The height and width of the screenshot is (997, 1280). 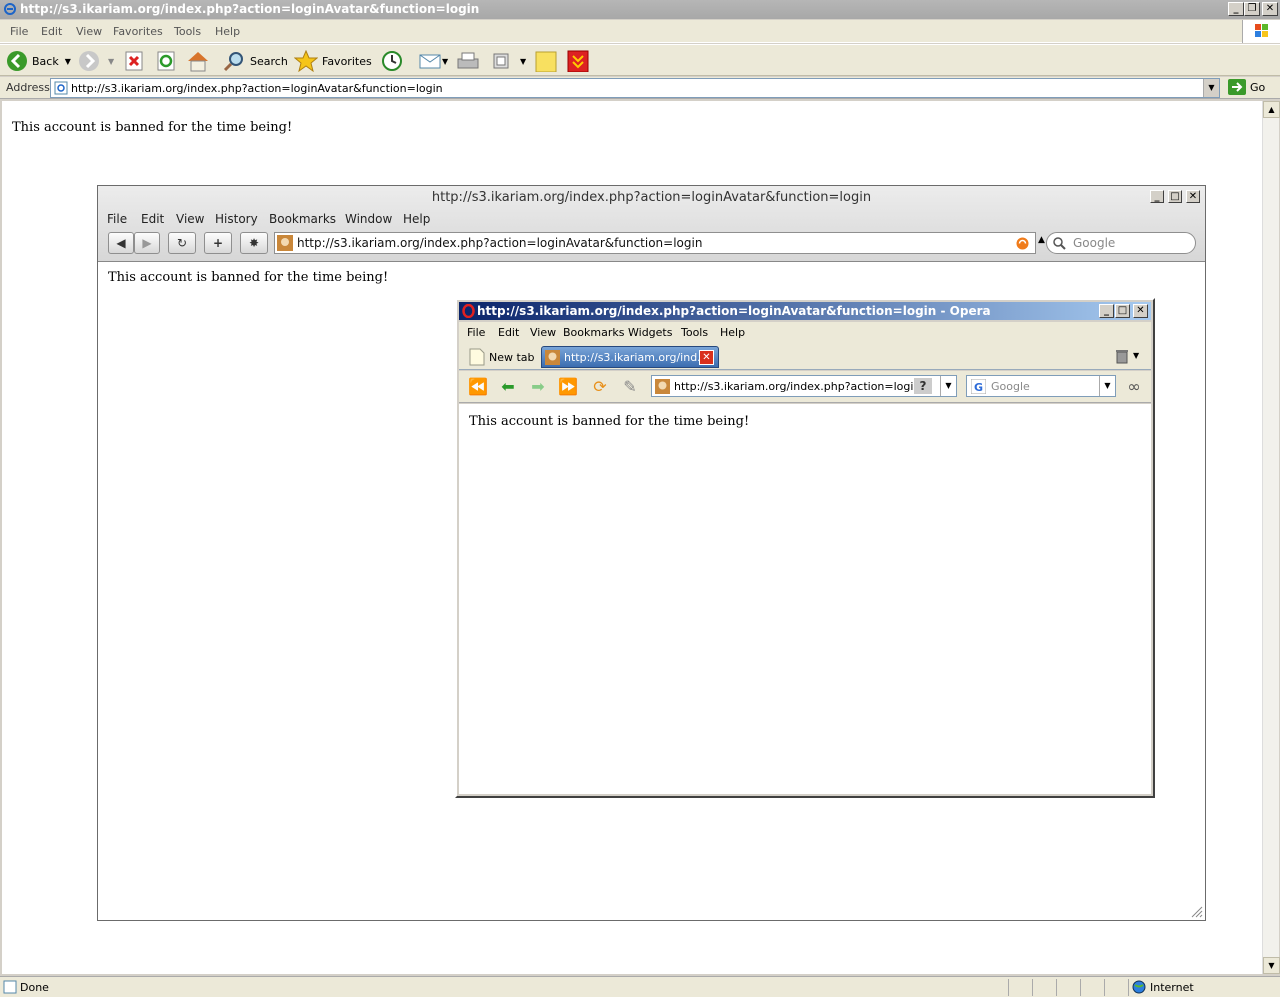 What do you see at coordinates (392, 61) in the screenshot?
I see `history-button` at bounding box center [392, 61].